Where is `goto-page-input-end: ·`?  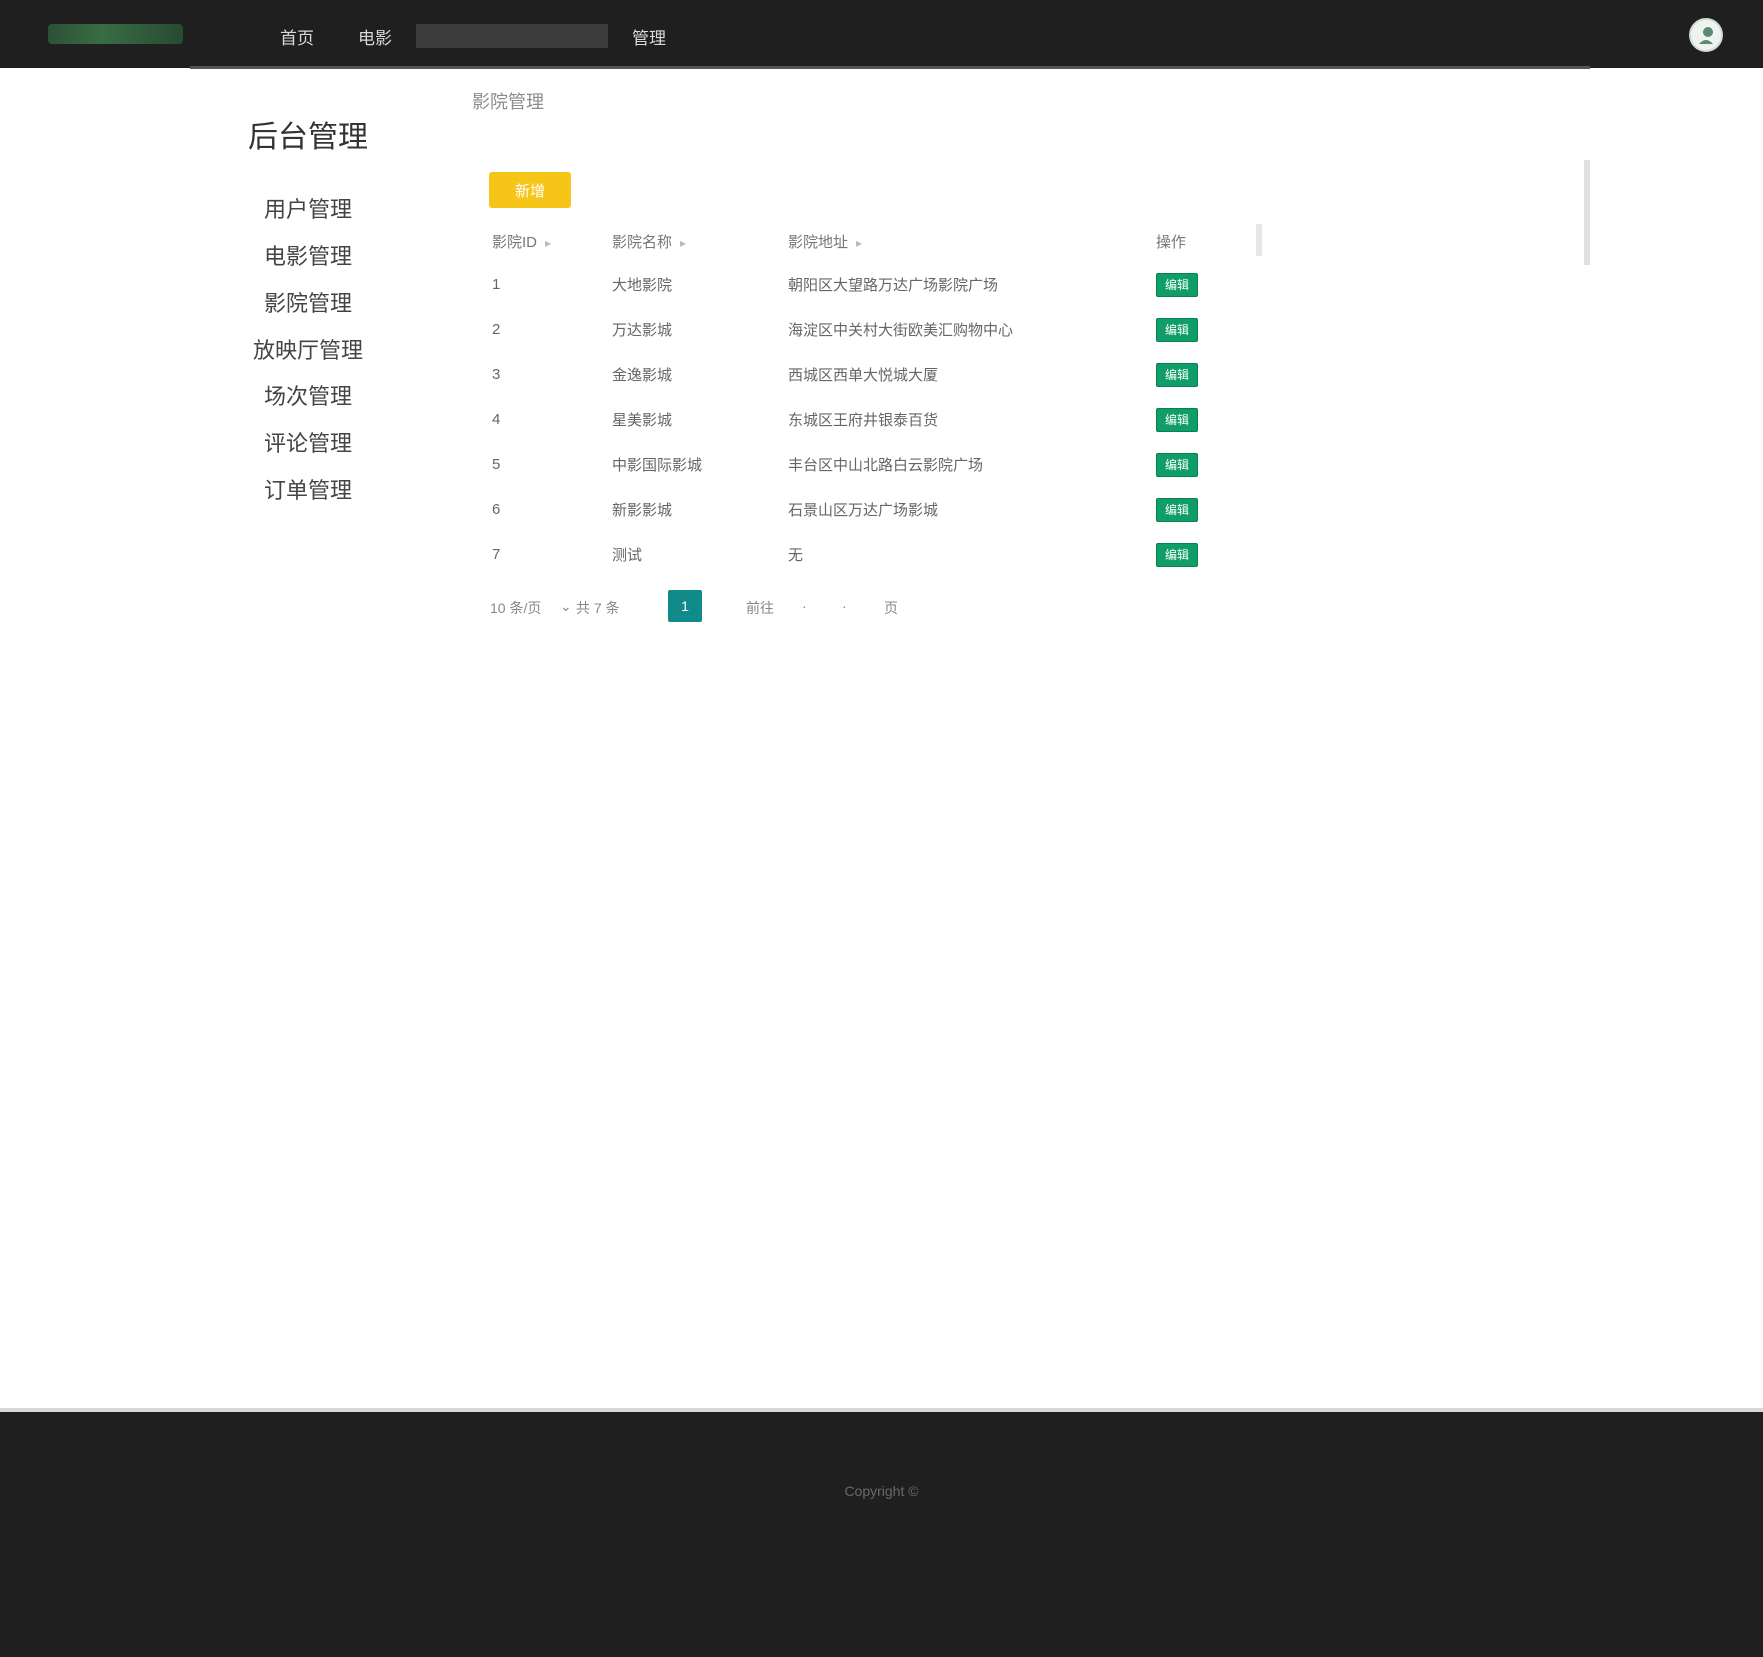
goto-page-input-end: · is located at coordinates (844, 606).